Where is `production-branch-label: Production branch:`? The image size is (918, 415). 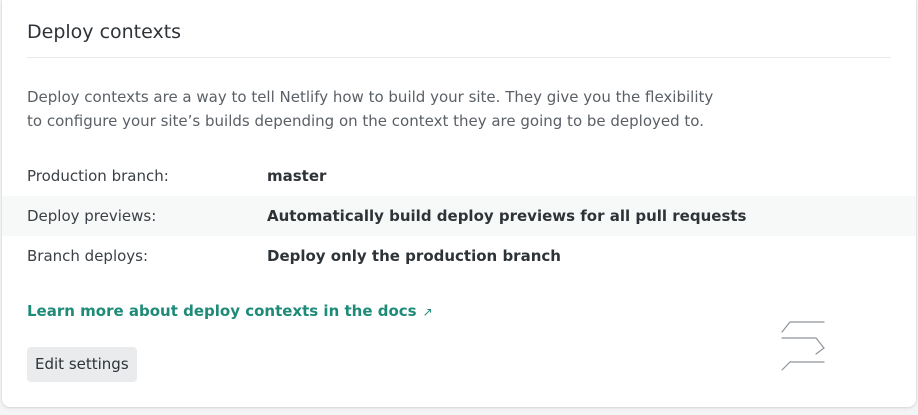
production-branch-label: Production branch: is located at coordinates (98, 176).